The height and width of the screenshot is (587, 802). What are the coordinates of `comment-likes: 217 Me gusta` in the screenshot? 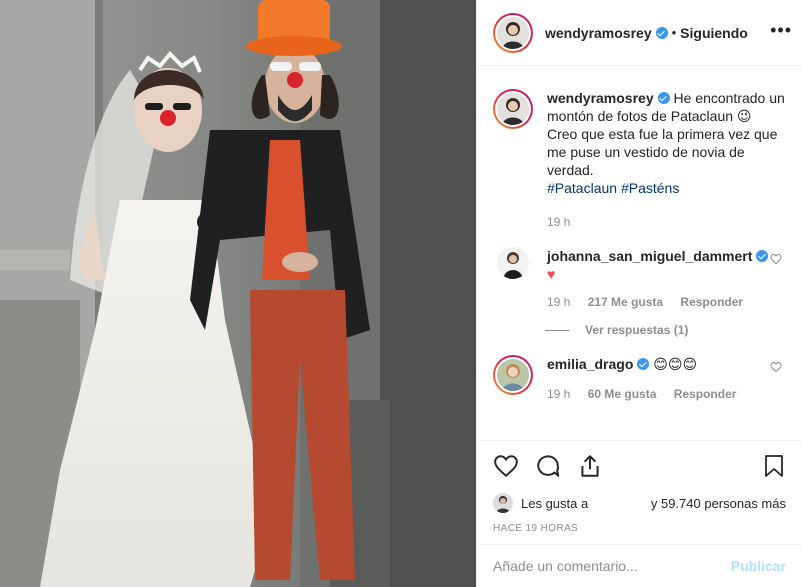 It's located at (625, 302).